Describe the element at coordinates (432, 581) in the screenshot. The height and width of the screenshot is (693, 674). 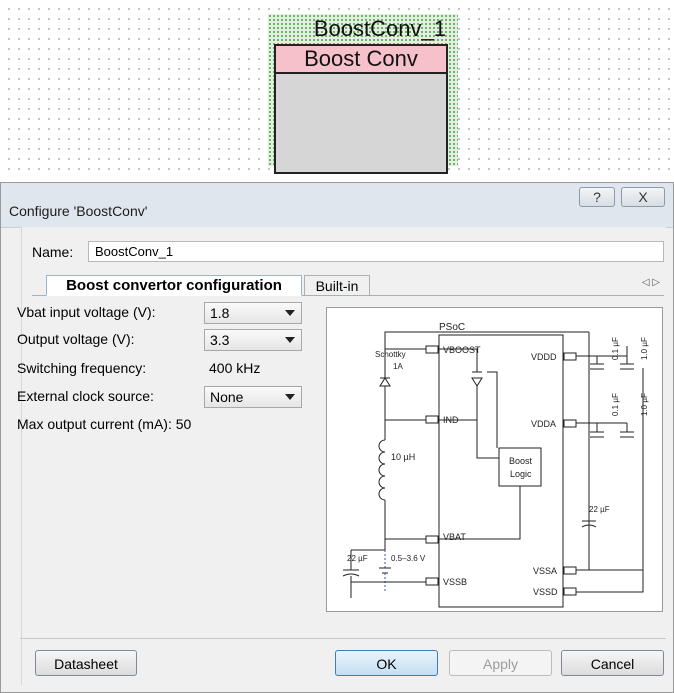
I see `pin-vssb` at that location.